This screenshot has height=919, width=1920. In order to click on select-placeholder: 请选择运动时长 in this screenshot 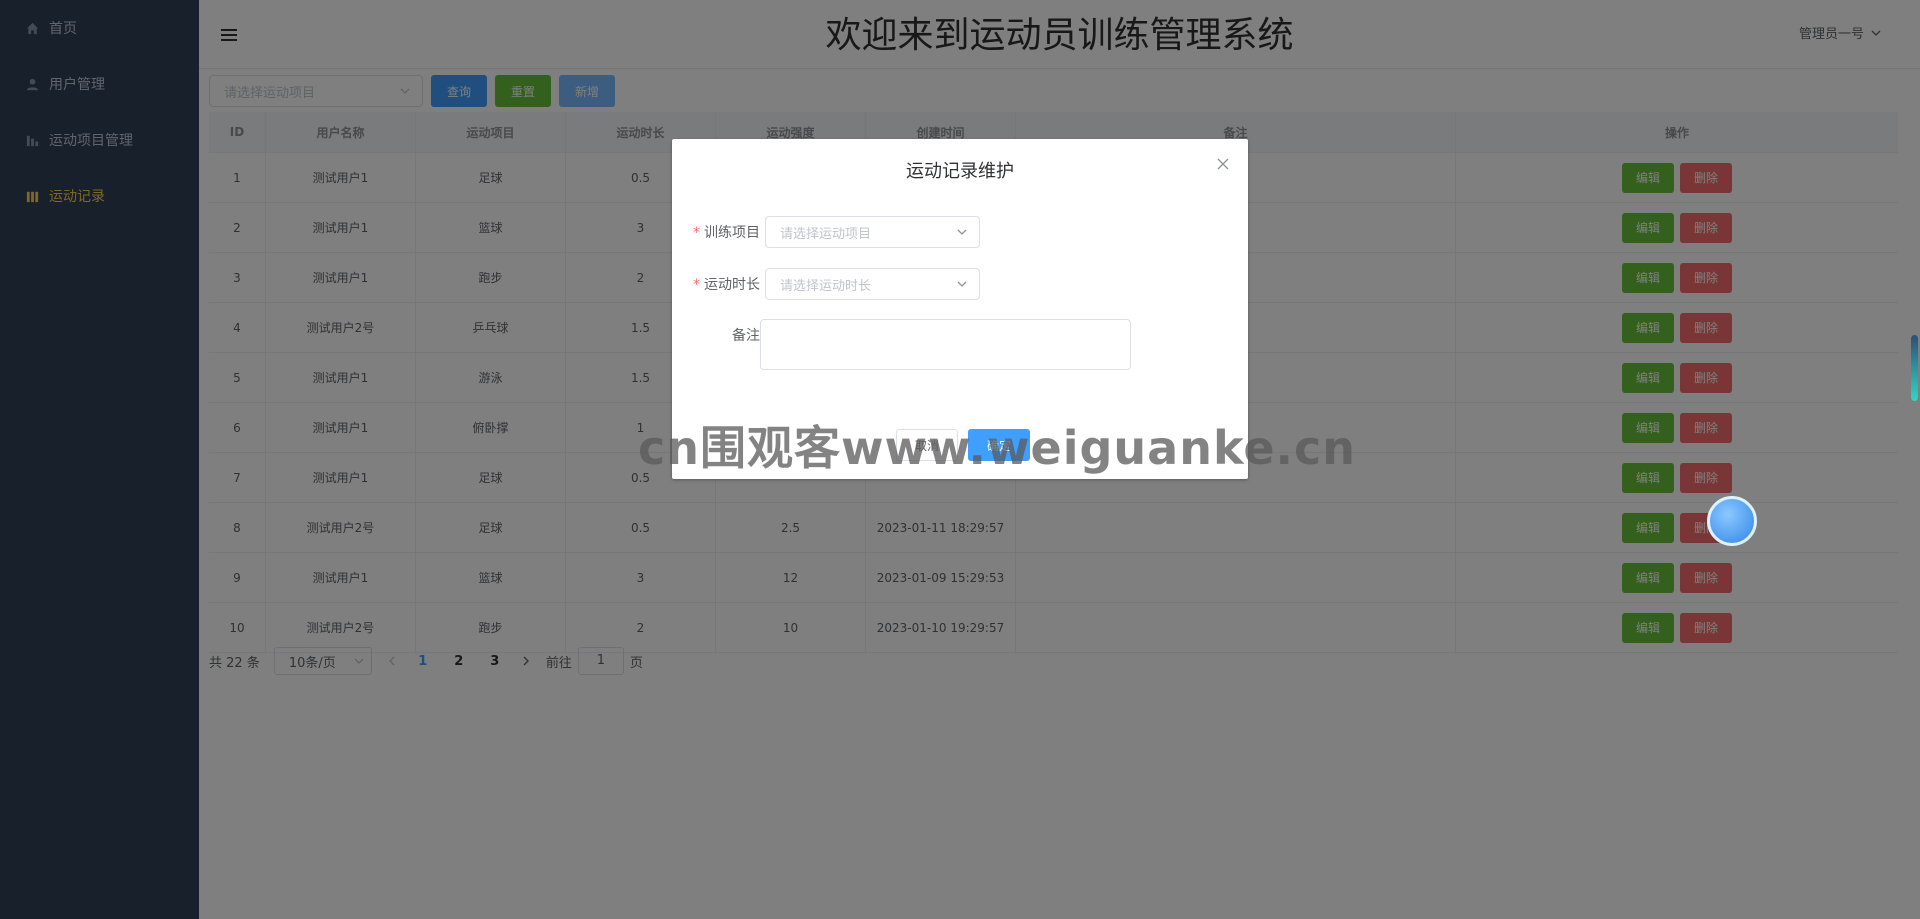, I will do `click(826, 286)`.